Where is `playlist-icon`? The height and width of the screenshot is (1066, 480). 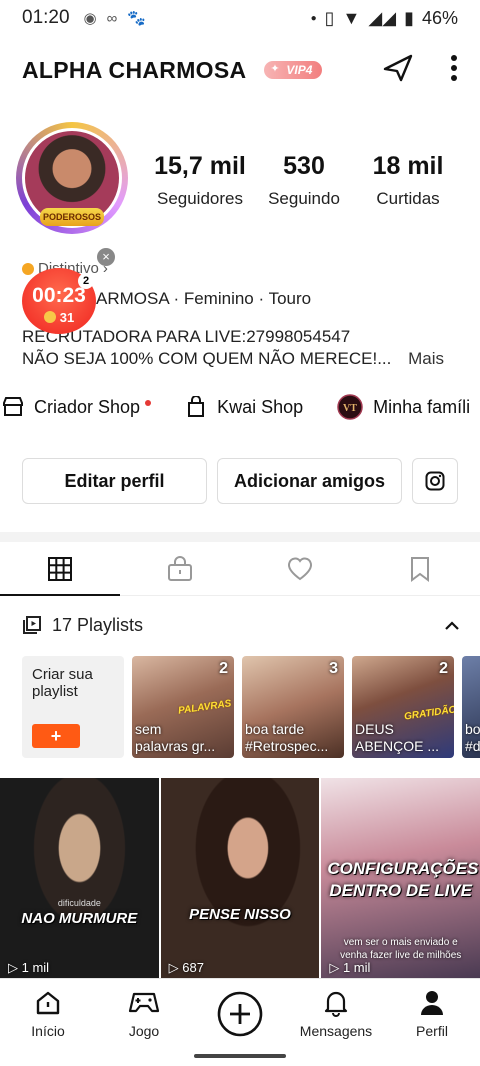 playlist-icon is located at coordinates (32, 625).